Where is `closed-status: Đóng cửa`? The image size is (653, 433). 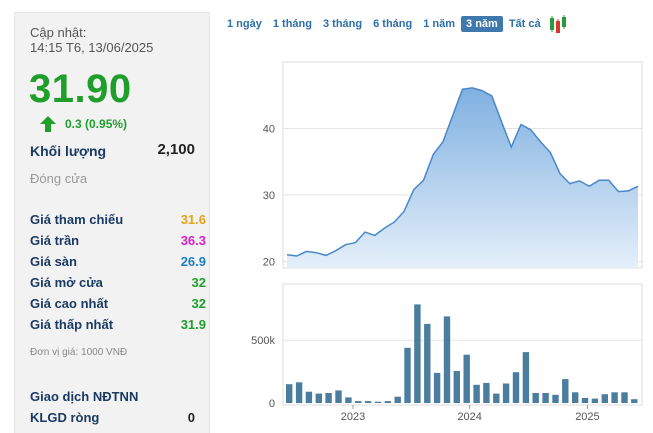 closed-status: Đóng cửa is located at coordinates (59, 178).